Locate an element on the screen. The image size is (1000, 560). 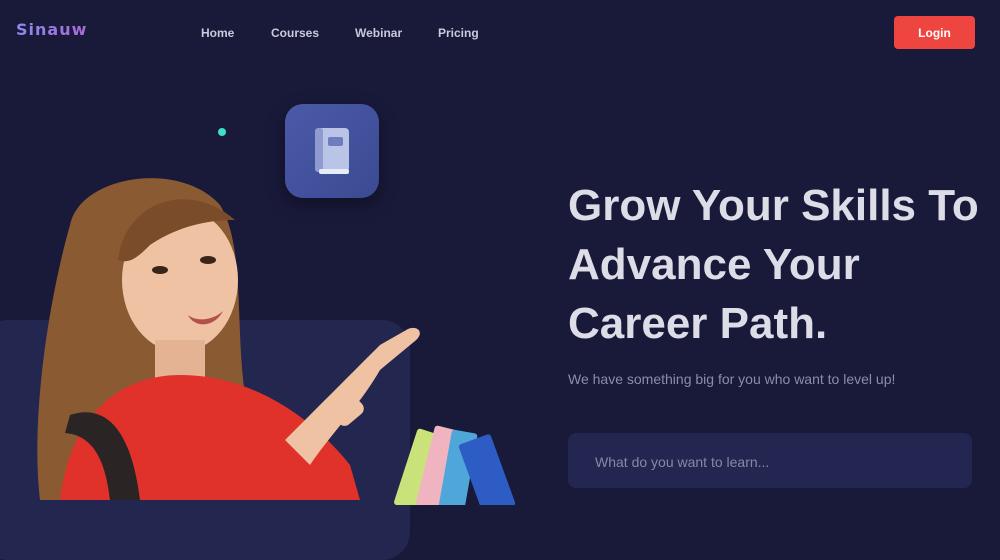
hero-title-line: Advance Your is located at coordinates (714, 264).